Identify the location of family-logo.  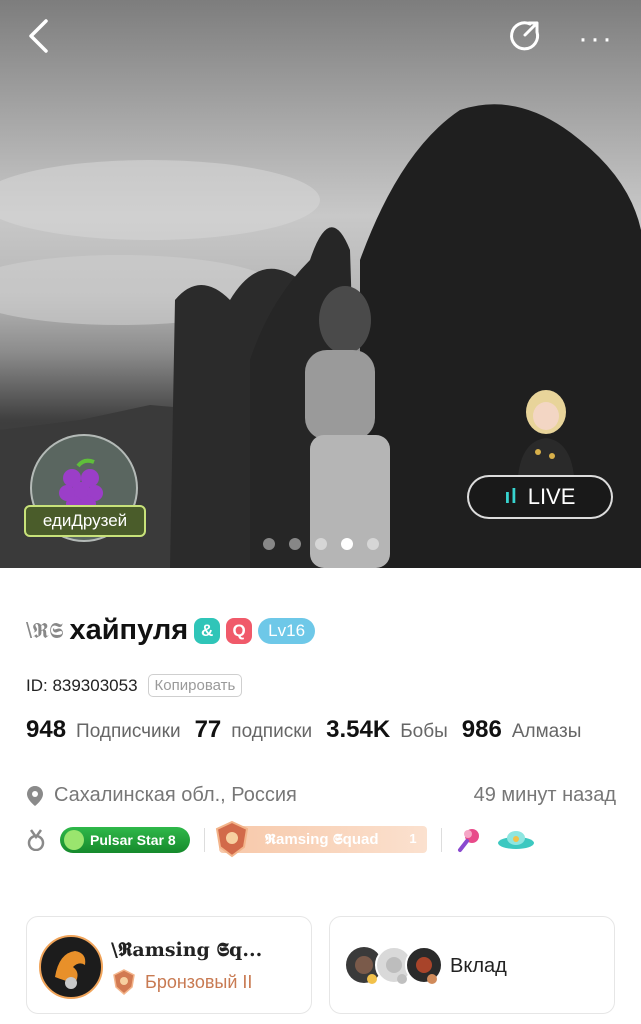
(71, 967).